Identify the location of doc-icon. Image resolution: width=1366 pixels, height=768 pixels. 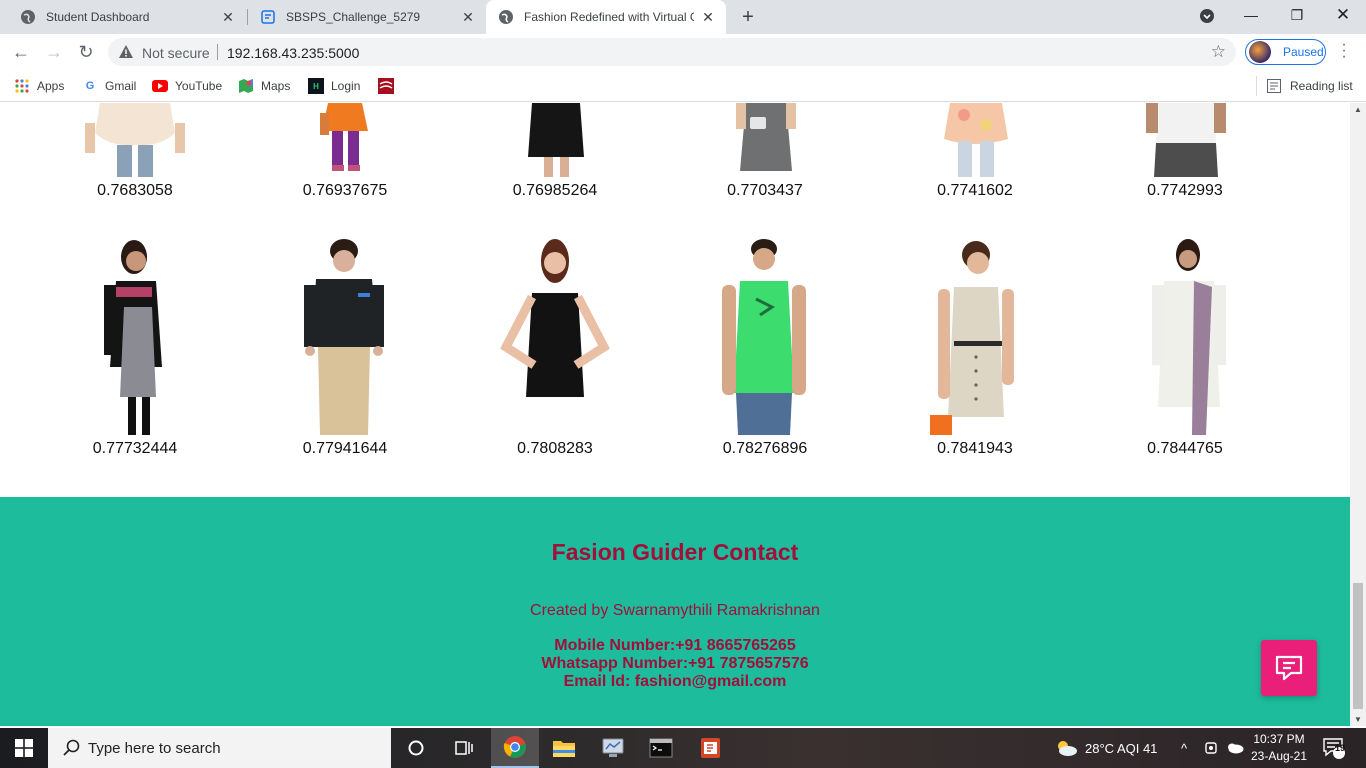
(268, 17).